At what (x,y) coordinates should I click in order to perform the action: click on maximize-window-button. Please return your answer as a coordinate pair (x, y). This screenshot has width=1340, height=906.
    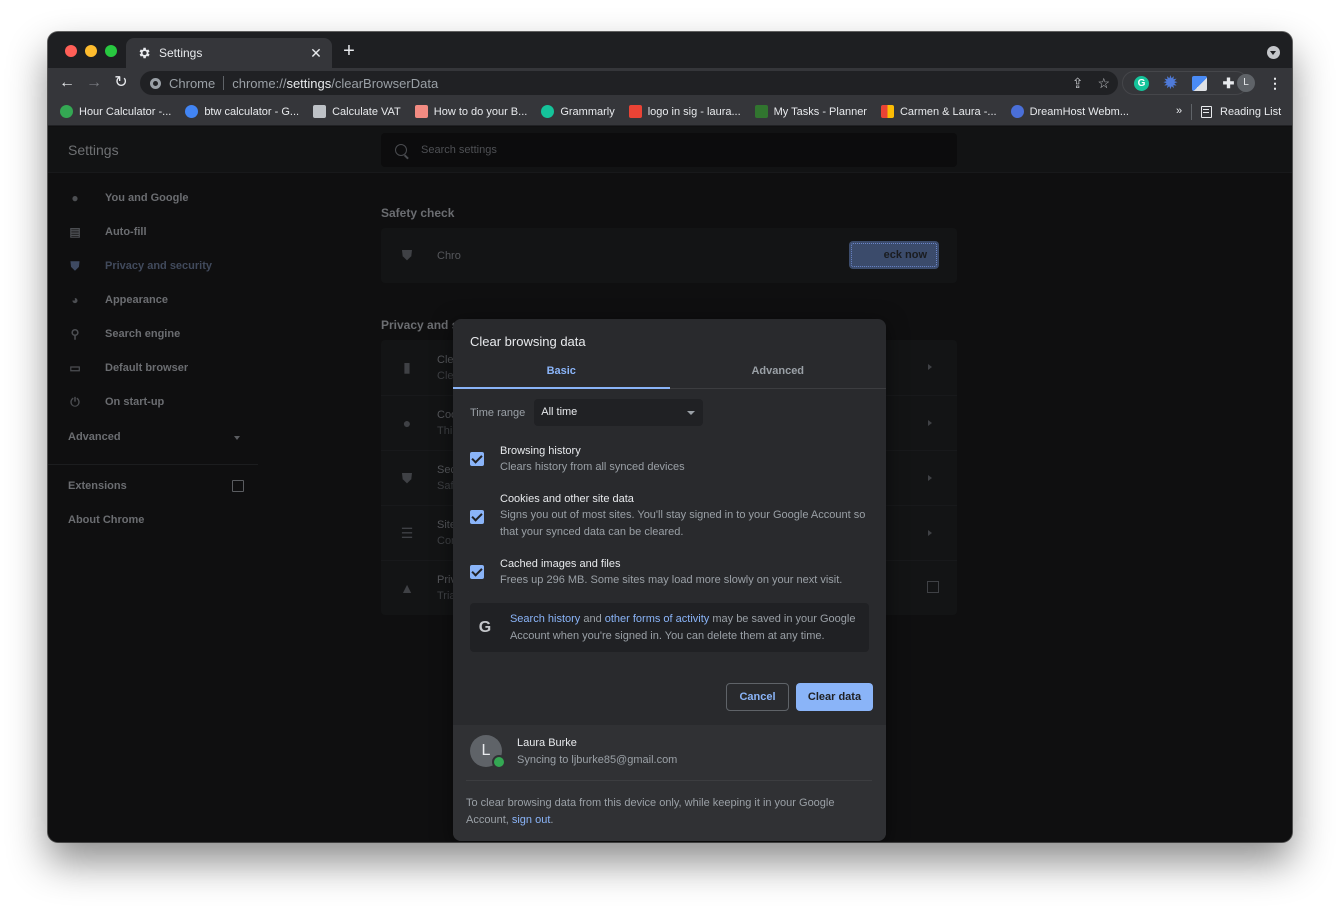
    Looking at the image, I should click on (111, 51).